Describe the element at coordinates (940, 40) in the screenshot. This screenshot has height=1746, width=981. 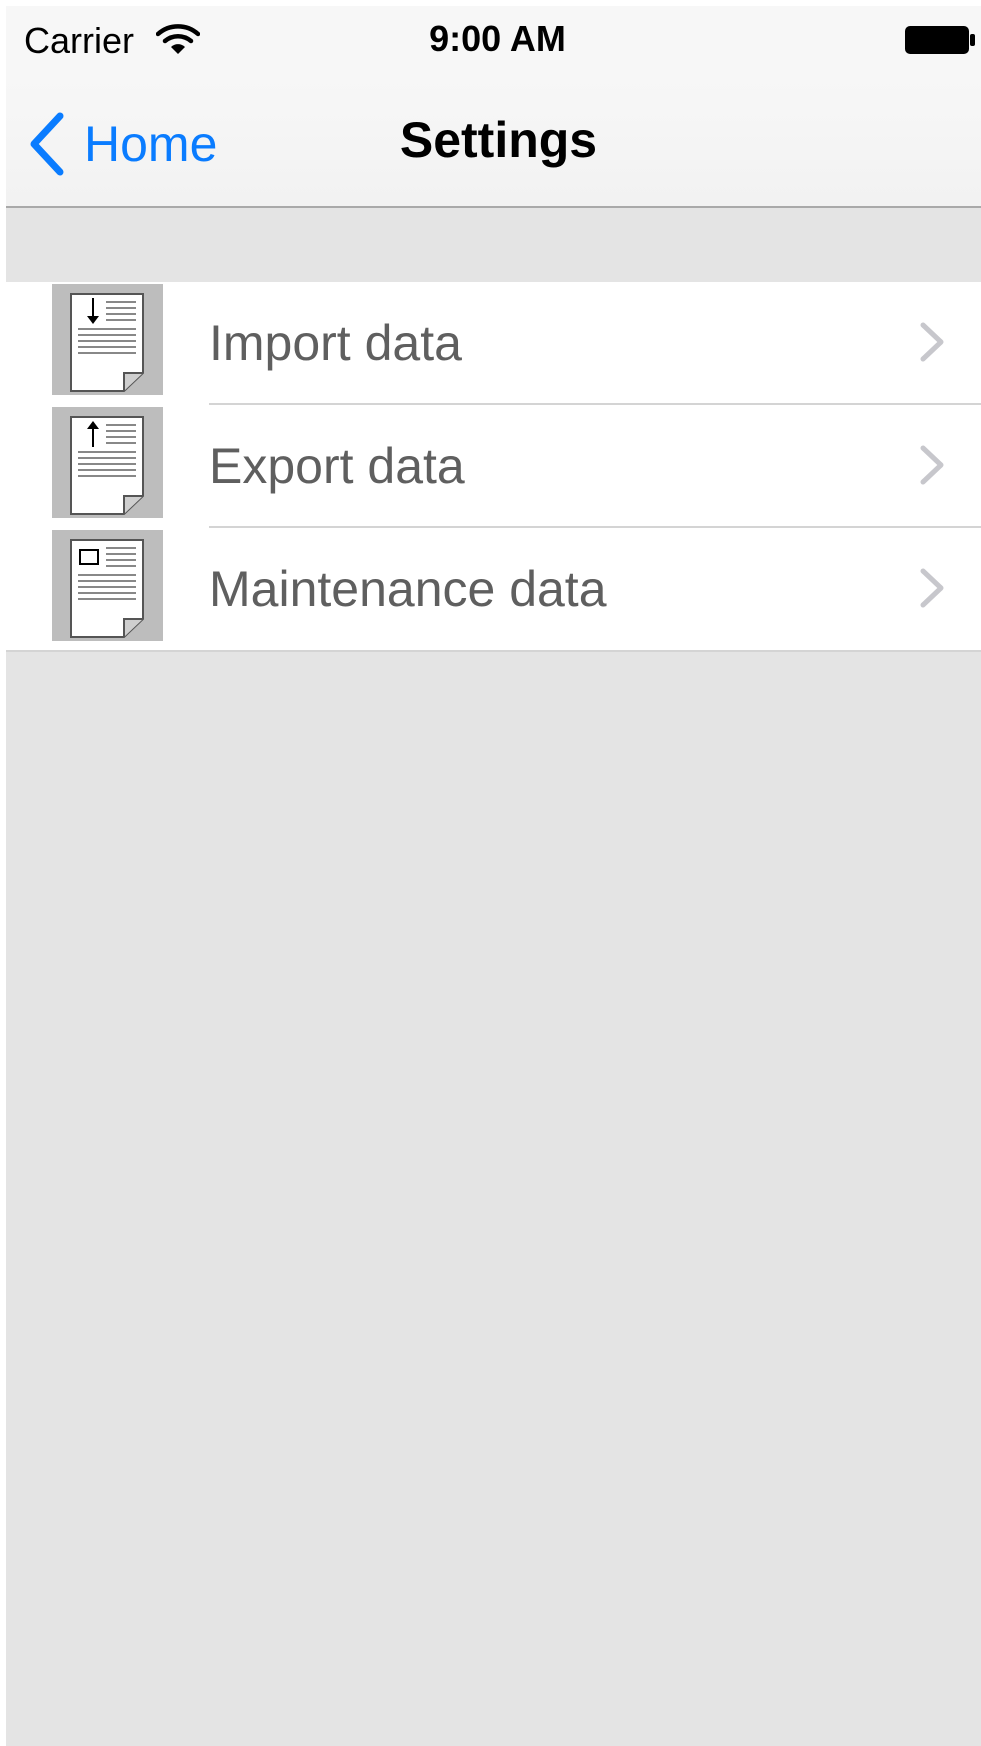
I see `battery-full-icon` at that location.